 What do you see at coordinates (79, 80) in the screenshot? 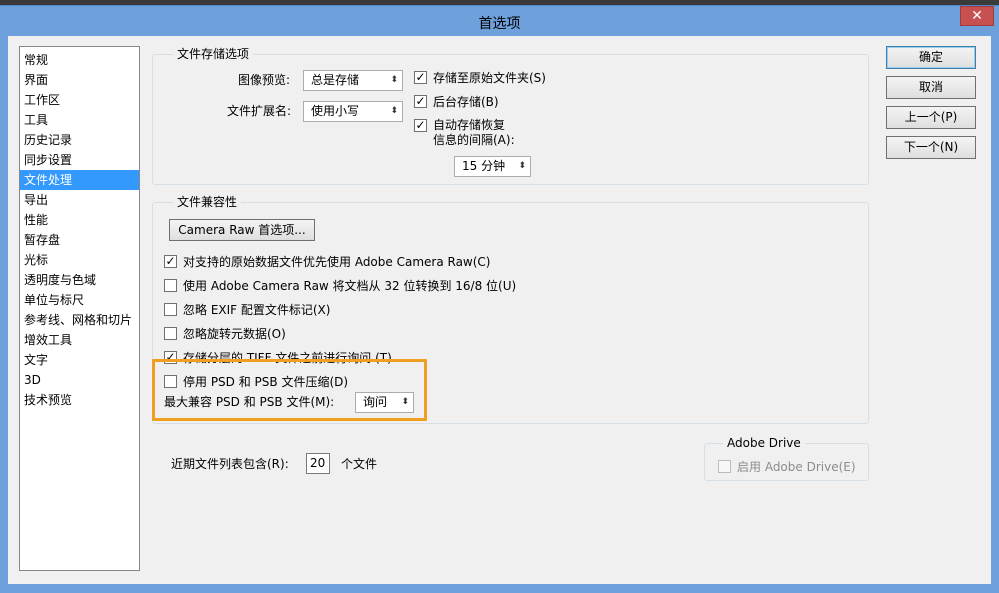
I see `sidebar-item: 界面` at bounding box center [79, 80].